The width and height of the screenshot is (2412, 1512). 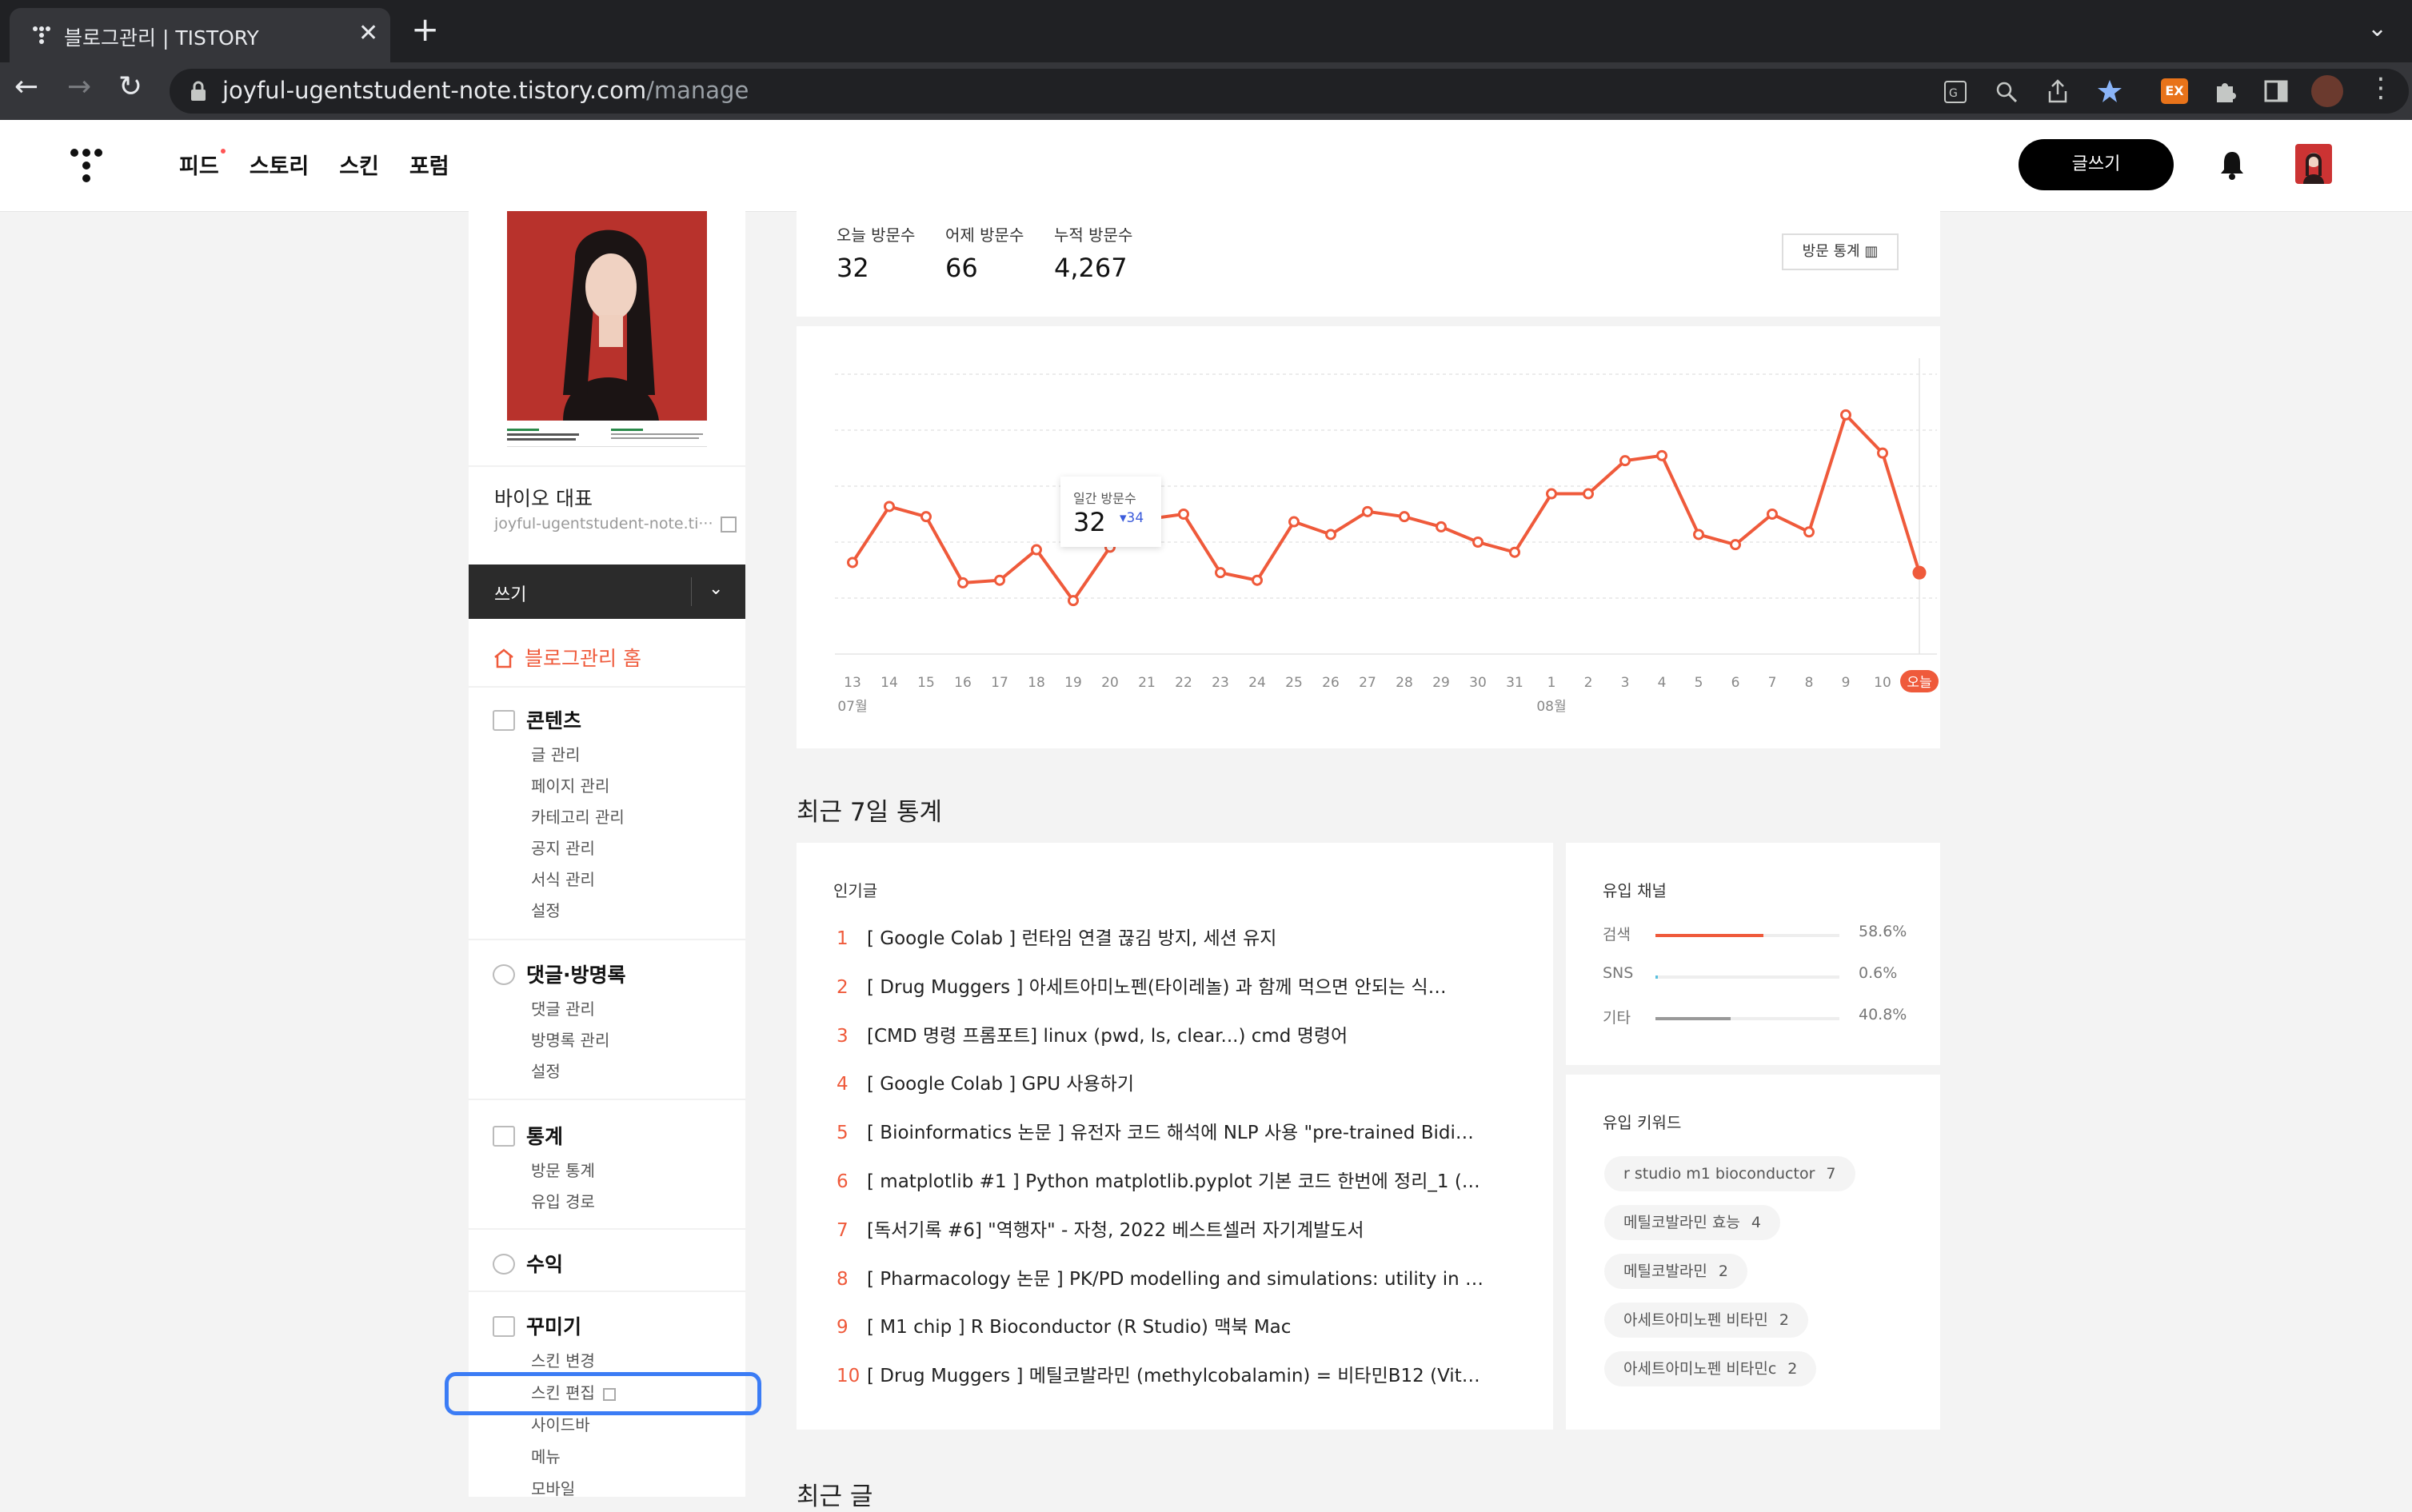 What do you see at coordinates (2007, 92) in the screenshot?
I see `zoom-icon` at bounding box center [2007, 92].